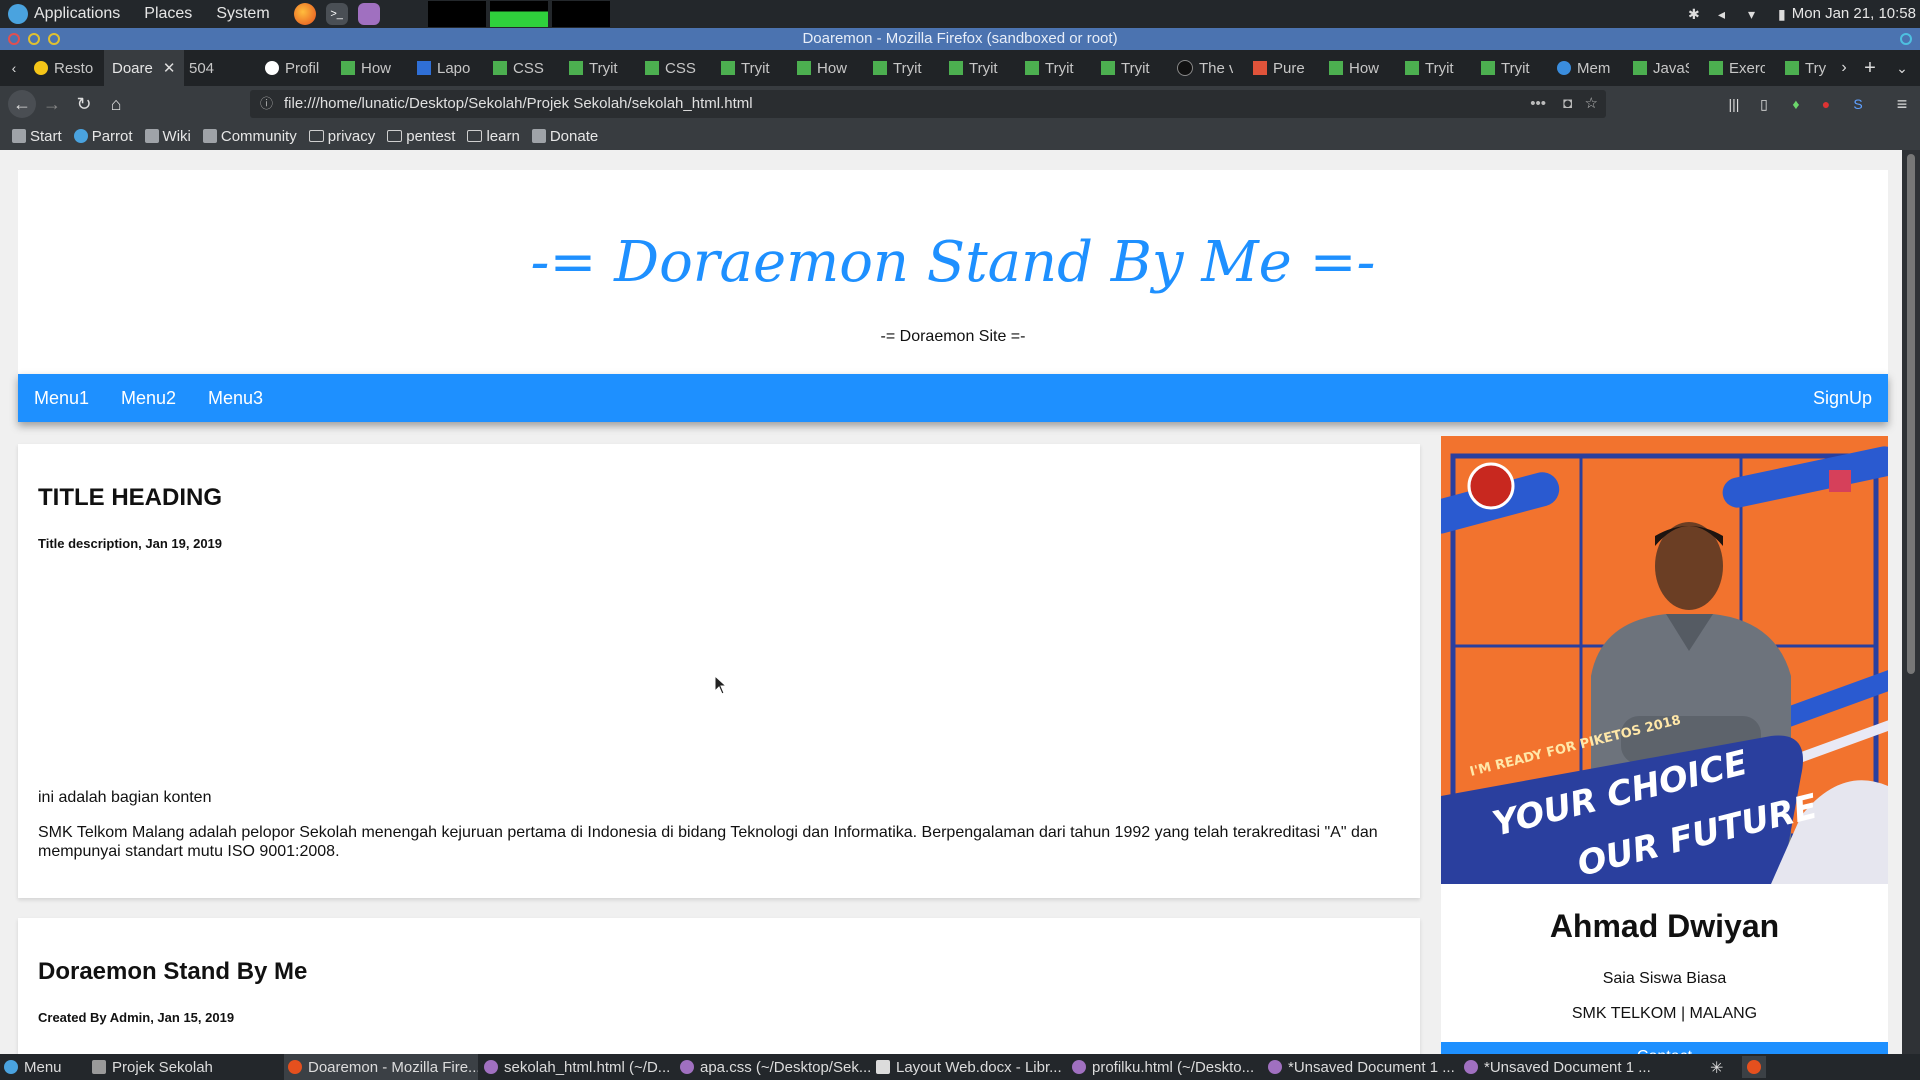  I want to click on tab: Lapo, so click(445, 68).